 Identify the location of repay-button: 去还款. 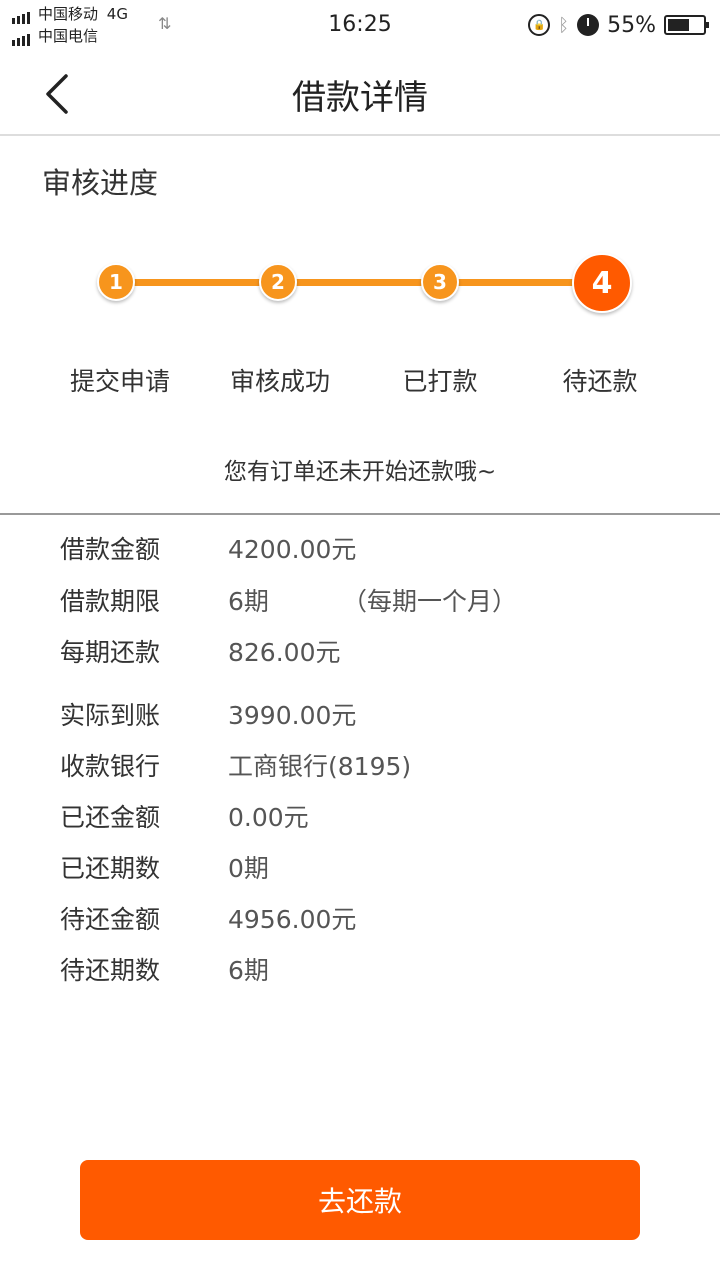
(360, 1200).